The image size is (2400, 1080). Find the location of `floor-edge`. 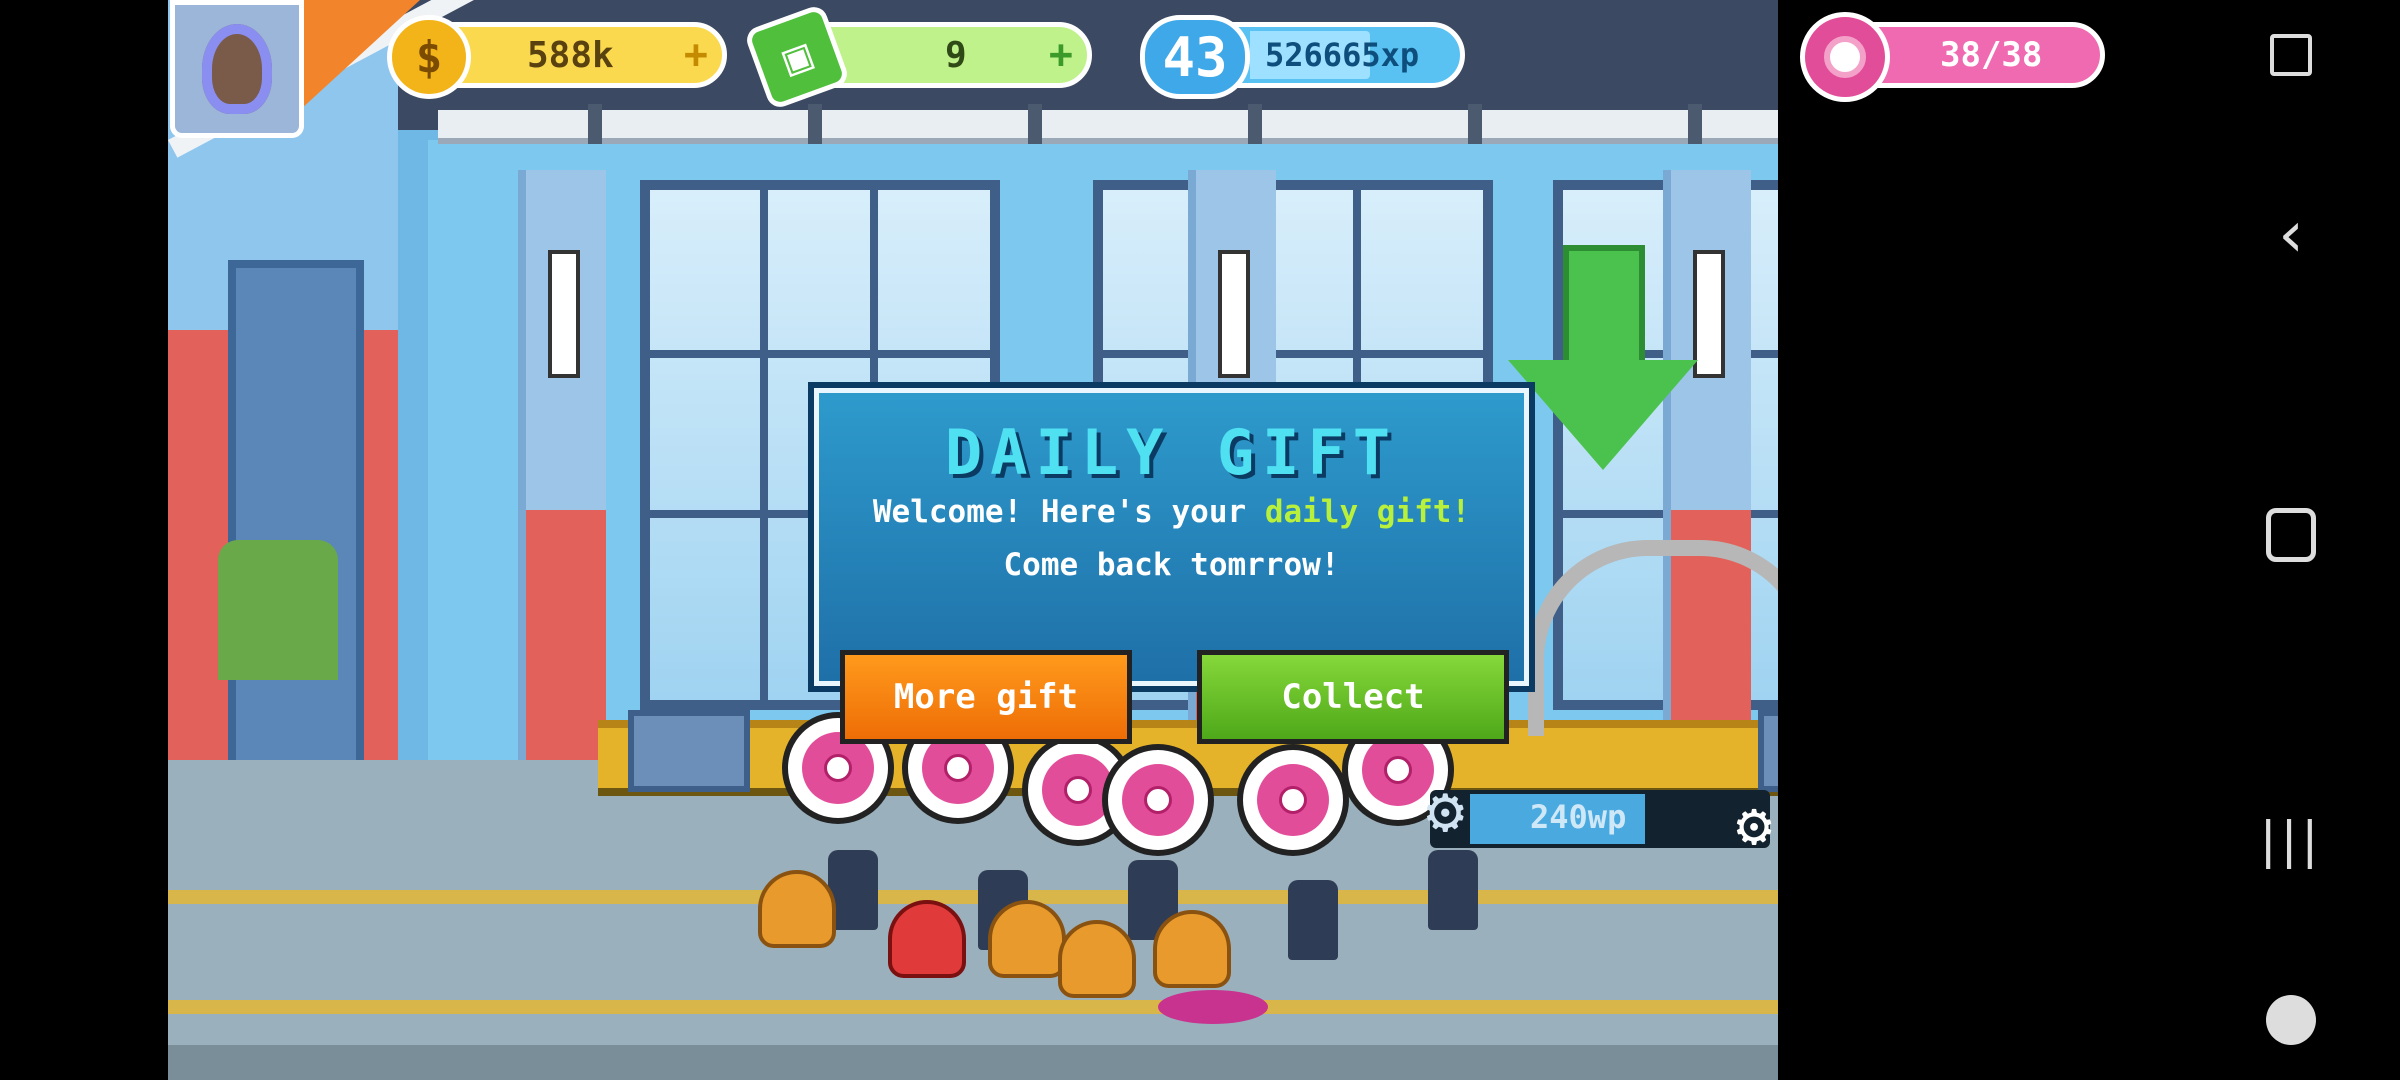

floor-edge is located at coordinates (973, 1062).